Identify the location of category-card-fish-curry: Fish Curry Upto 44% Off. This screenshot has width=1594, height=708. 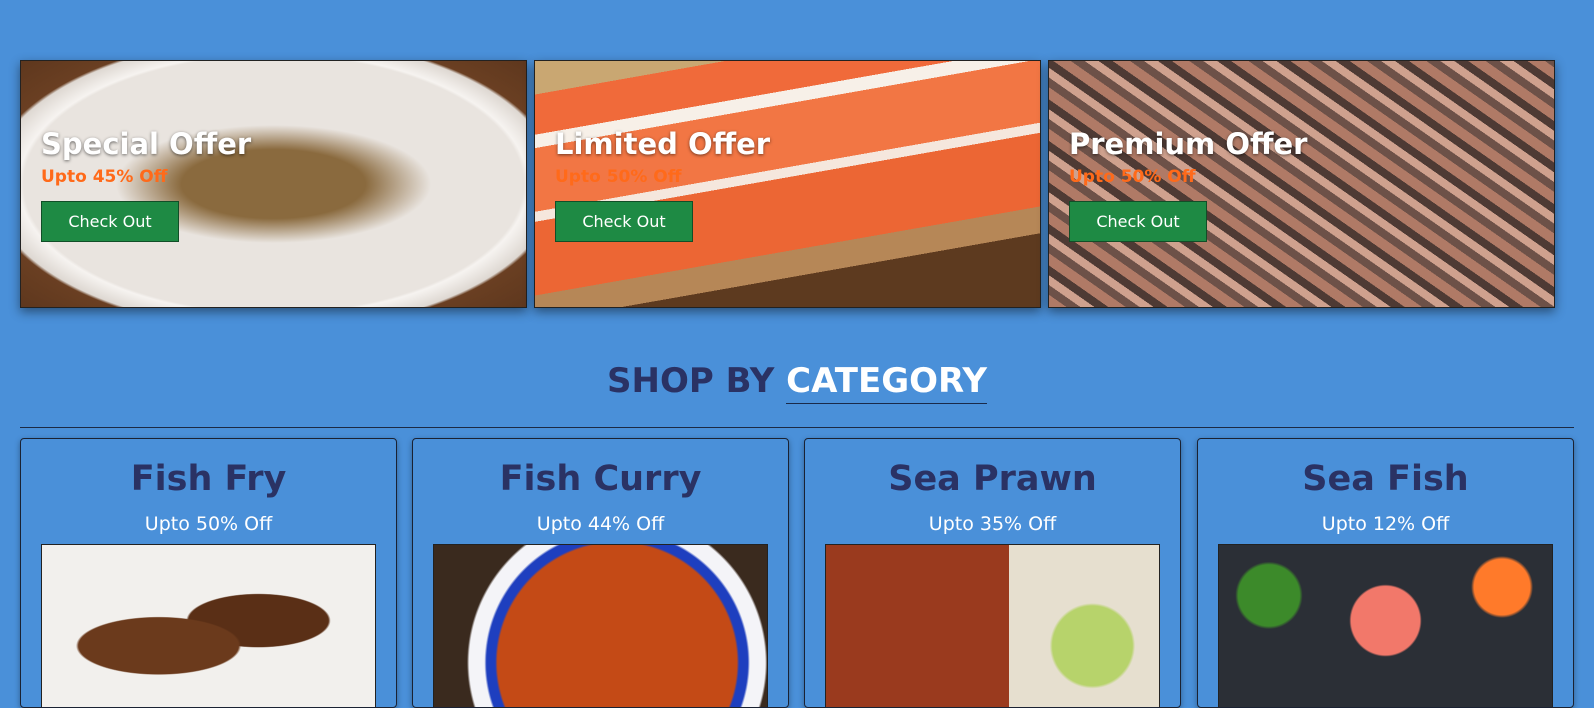
(600, 573).